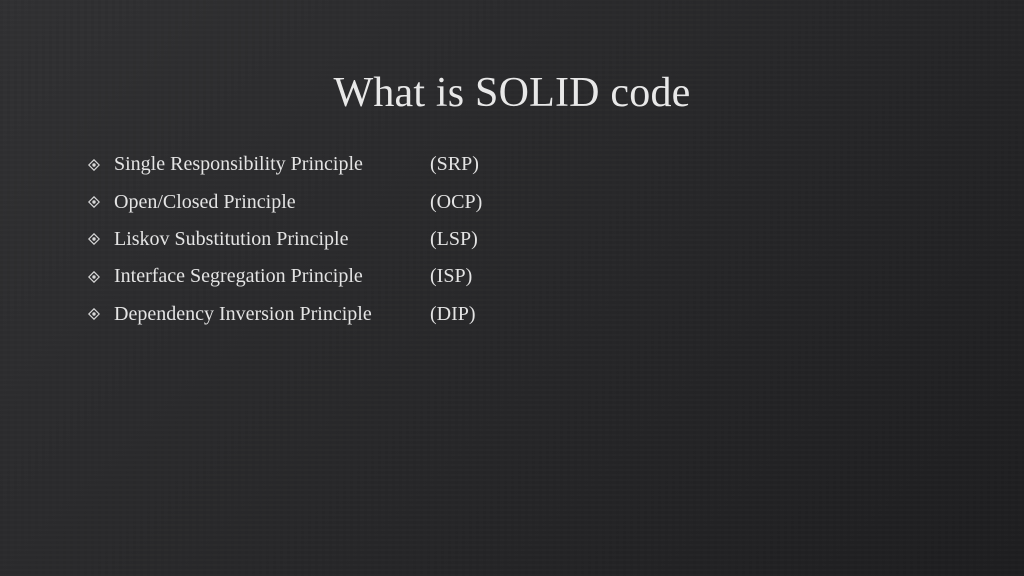 This screenshot has height=576, width=1024. What do you see at coordinates (238, 276) in the screenshot?
I see `principle-name: Interface Segregation Principle` at bounding box center [238, 276].